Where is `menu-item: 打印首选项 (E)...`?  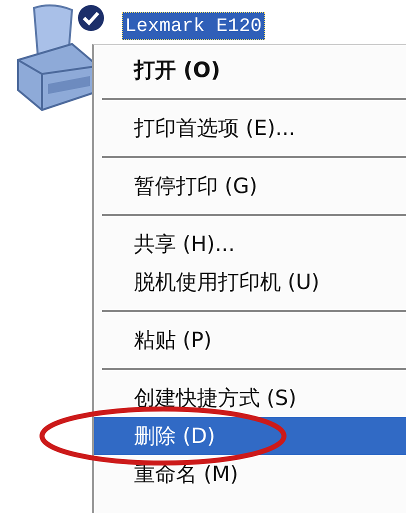
menu-item: 打印首选项 (E)... is located at coordinates (250, 128).